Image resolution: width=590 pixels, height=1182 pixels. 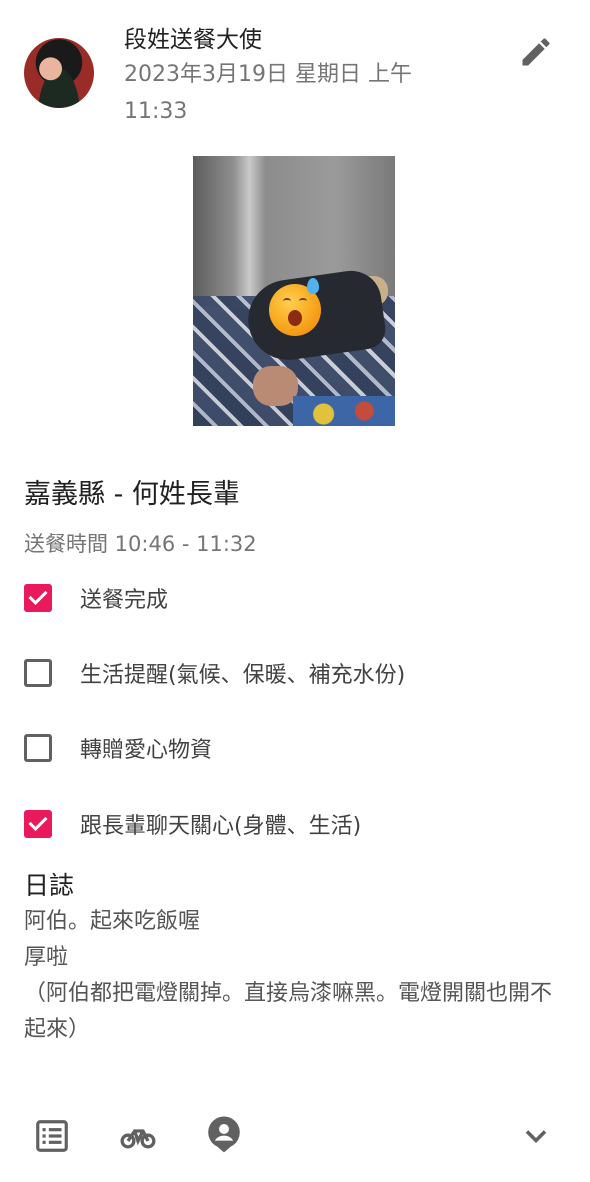 What do you see at coordinates (288, 975) in the screenshot?
I see `log-body: 阿伯。起來吃飯喔 厚啦 （阿伯都把電燈關掉。直接烏漆嘛黑。電燈開關也開不起來）` at bounding box center [288, 975].